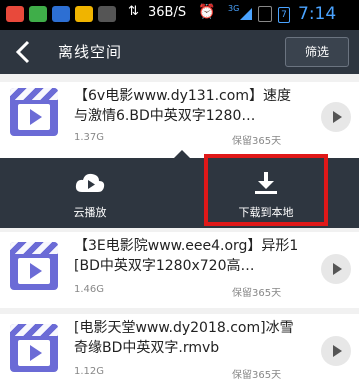  What do you see at coordinates (234, 8) in the screenshot?
I see `signal-label: 3G` at bounding box center [234, 8].